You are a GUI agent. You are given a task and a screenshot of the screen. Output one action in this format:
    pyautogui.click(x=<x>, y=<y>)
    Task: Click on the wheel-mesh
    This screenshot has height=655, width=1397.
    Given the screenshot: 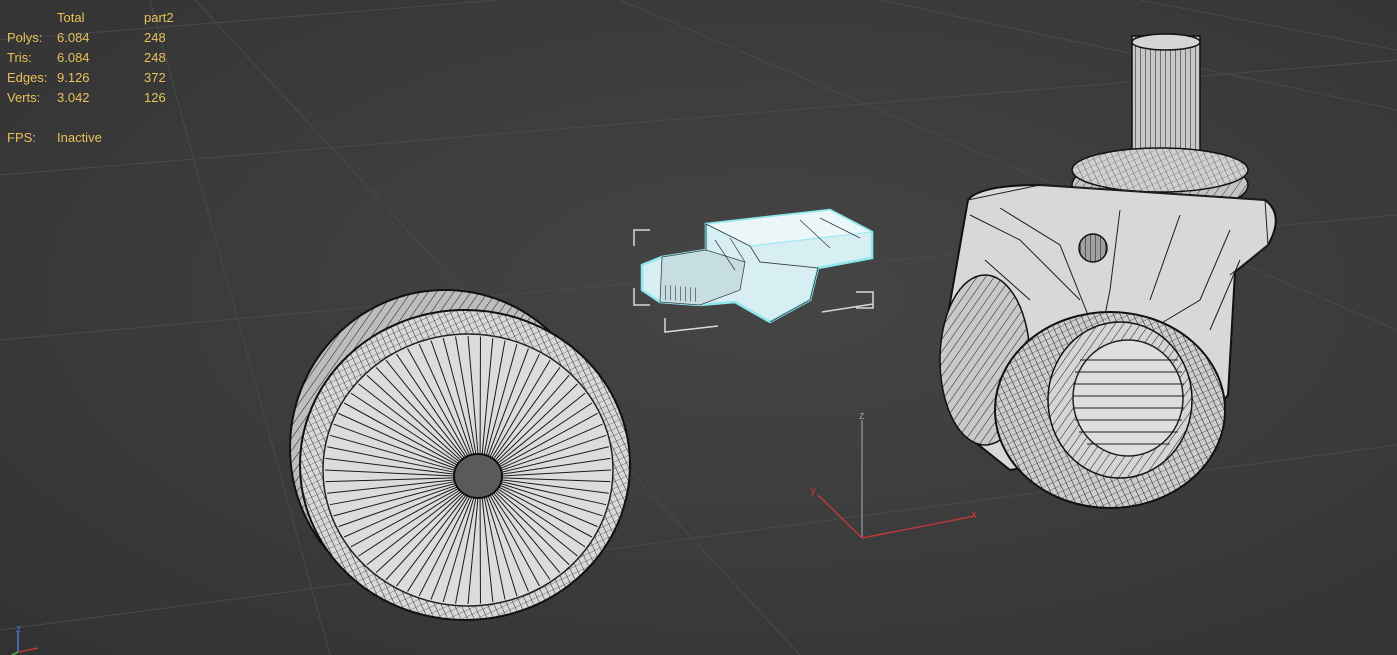 What is the action you would take?
    pyautogui.click(x=460, y=455)
    